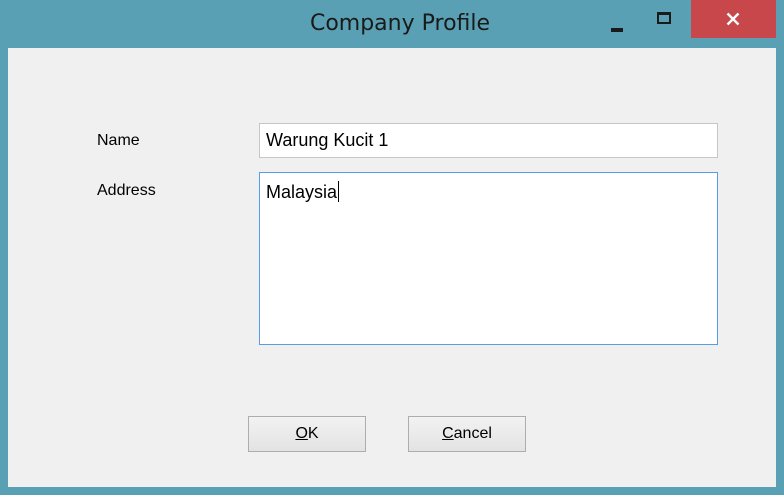 This screenshot has width=784, height=495. Describe the element at coordinates (392, 24) in the screenshot. I see `title-bar: Company Profile` at that location.